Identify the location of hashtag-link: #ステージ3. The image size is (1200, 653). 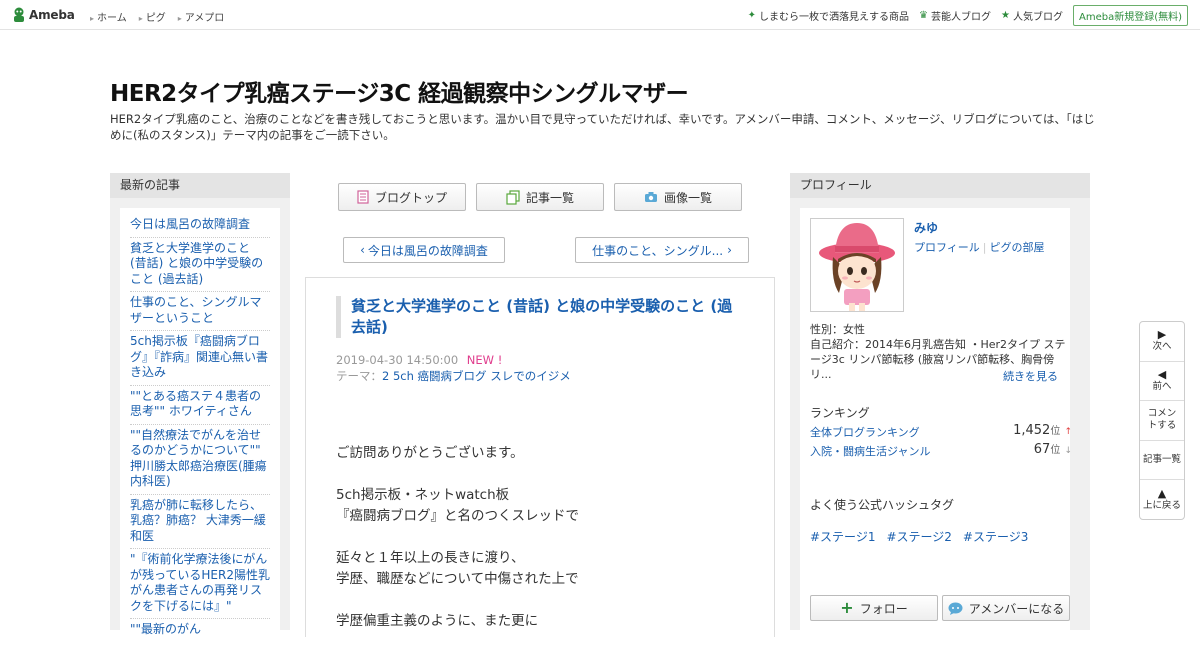
(995, 536).